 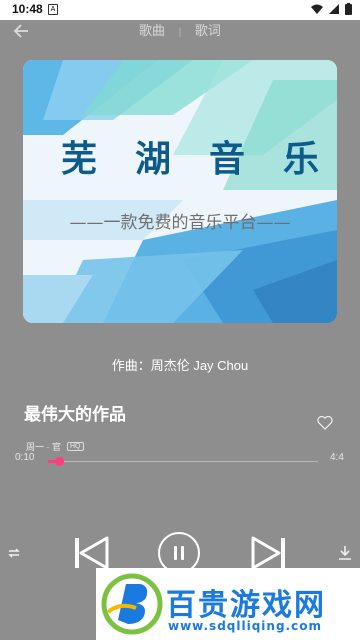 I want to click on app-bar: 歌曲 | 歌词, so click(x=180, y=32).